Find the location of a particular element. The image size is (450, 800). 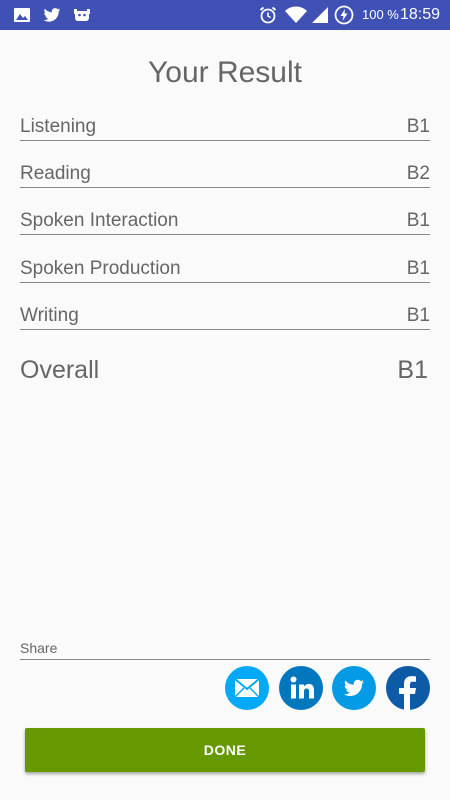

linkedin-icon is located at coordinates (302, 687).